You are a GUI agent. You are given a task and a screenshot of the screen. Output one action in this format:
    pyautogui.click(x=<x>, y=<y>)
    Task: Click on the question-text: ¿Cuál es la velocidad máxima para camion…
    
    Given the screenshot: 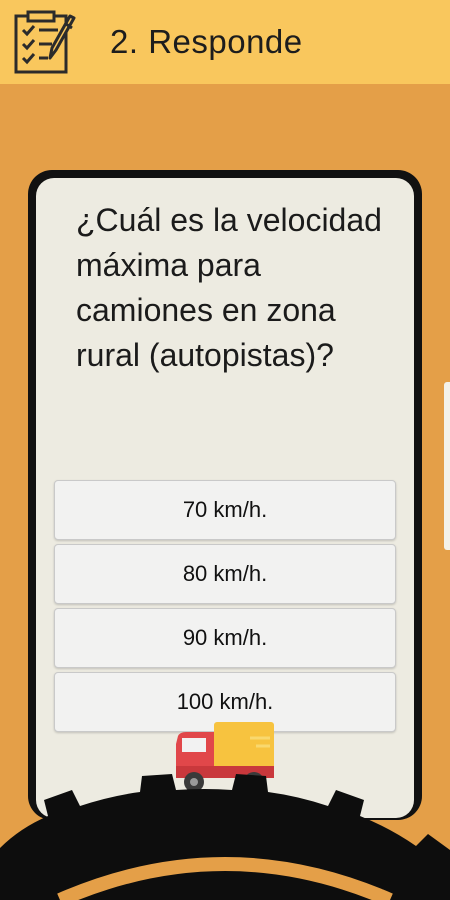 What is the action you would take?
    pyautogui.click(x=229, y=287)
    